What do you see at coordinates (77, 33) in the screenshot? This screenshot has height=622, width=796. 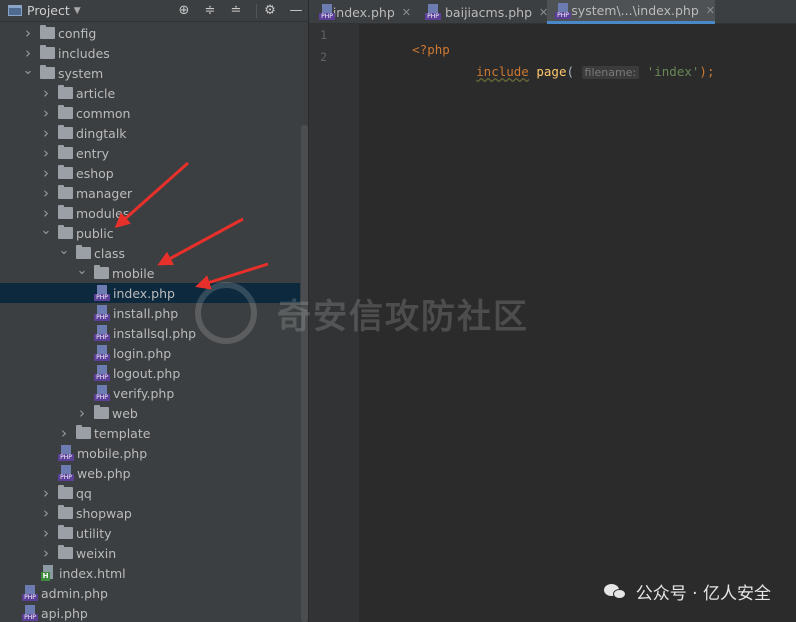 I see `tree-item-label: config` at bounding box center [77, 33].